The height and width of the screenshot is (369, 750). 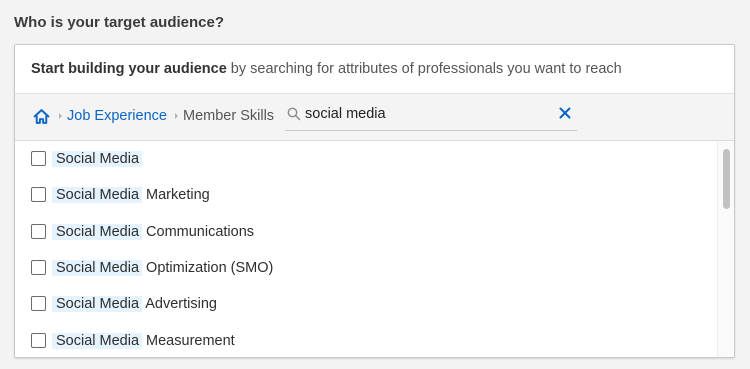 I want to click on item-label: Social Media Advertising, so click(x=134, y=304).